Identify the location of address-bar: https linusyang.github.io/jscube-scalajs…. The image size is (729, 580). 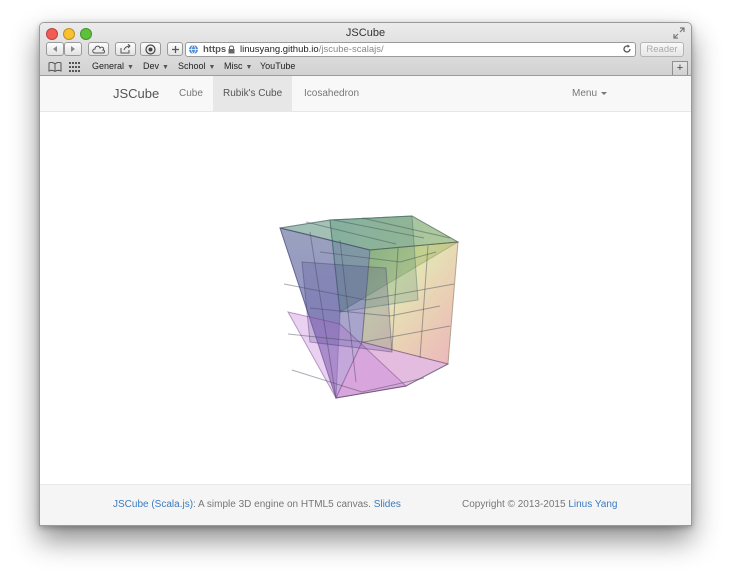
(410, 49).